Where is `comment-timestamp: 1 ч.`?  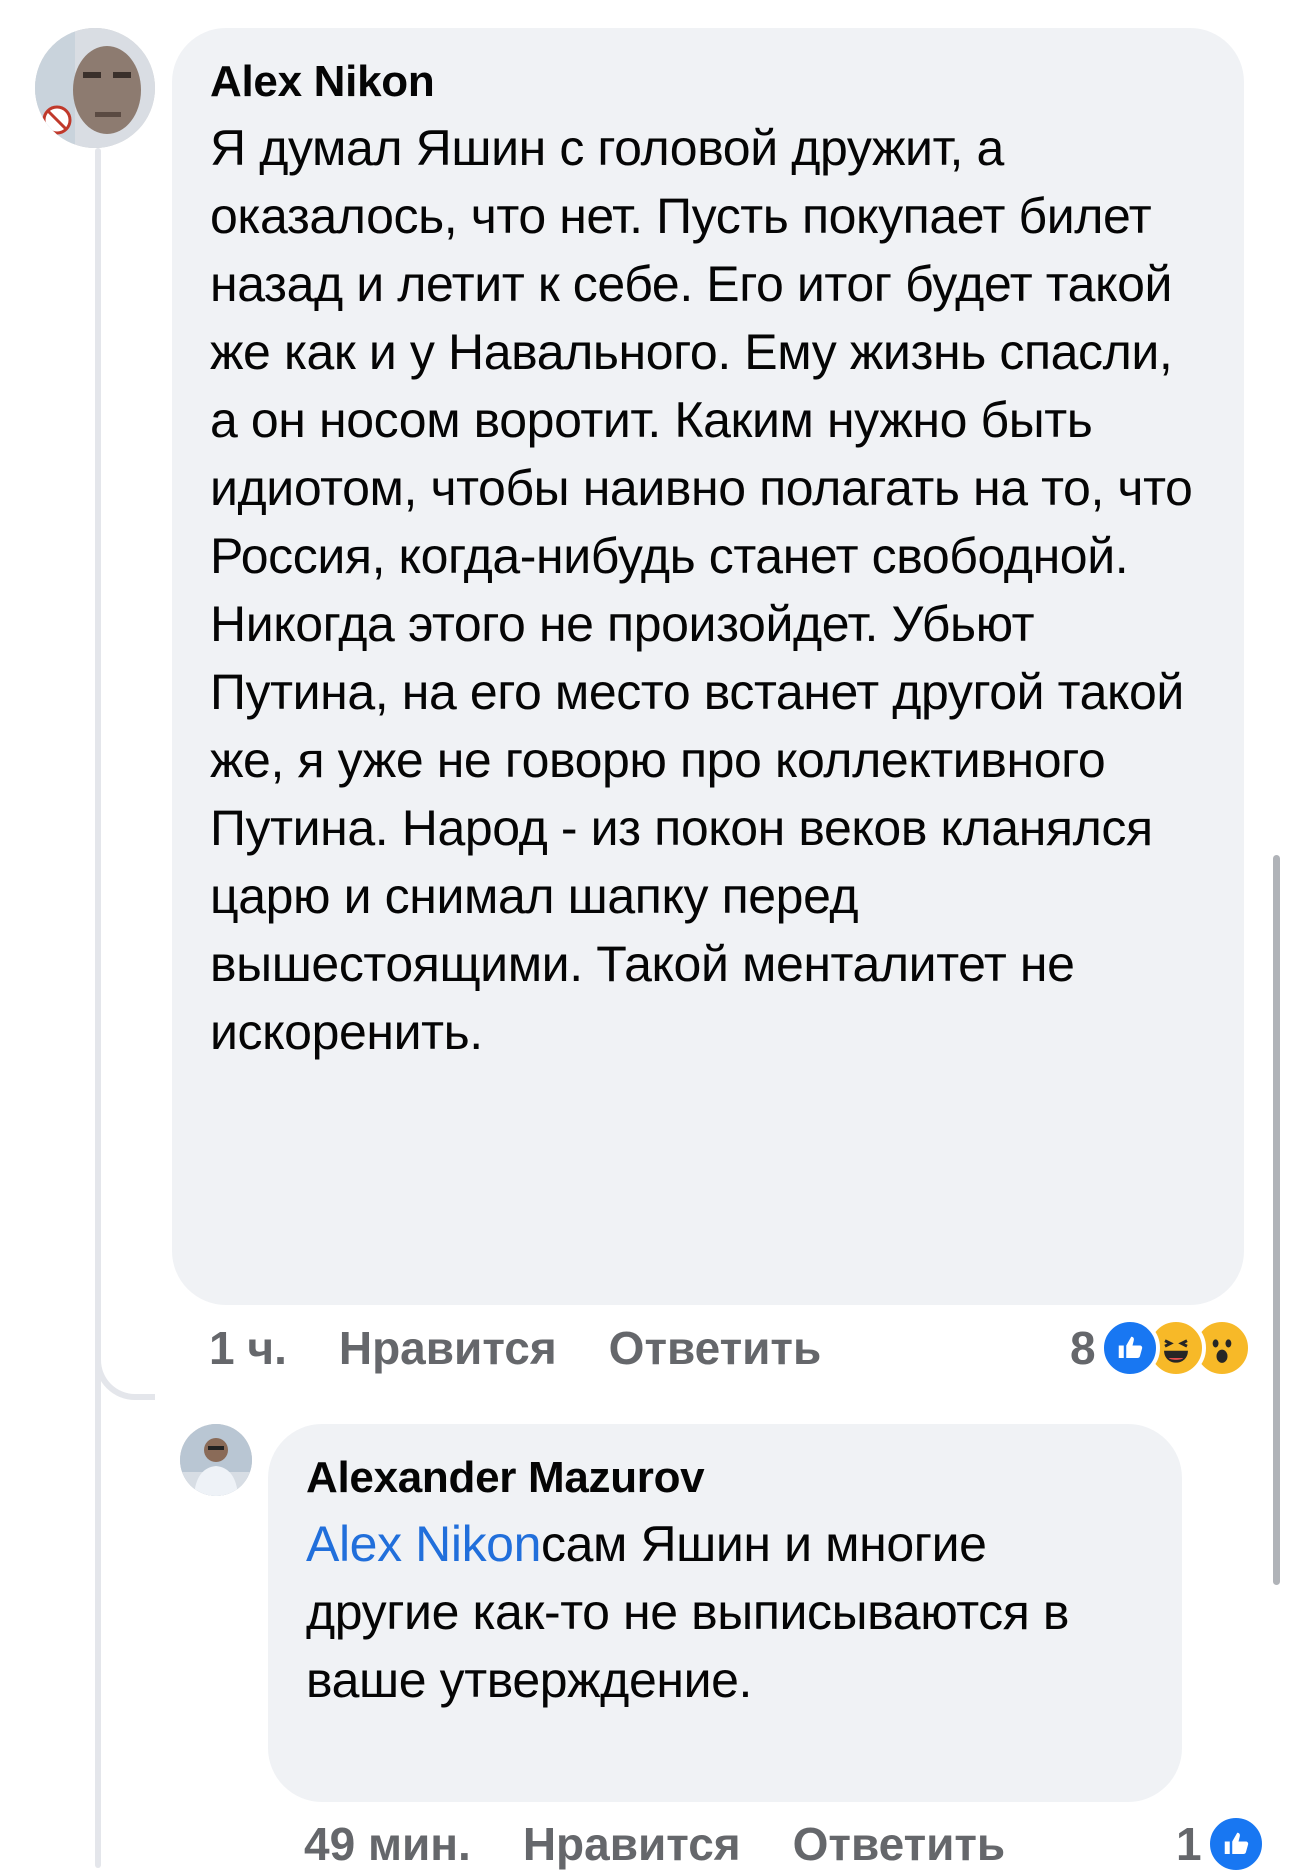 comment-timestamp: 1 ч. is located at coordinates (248, 1348).